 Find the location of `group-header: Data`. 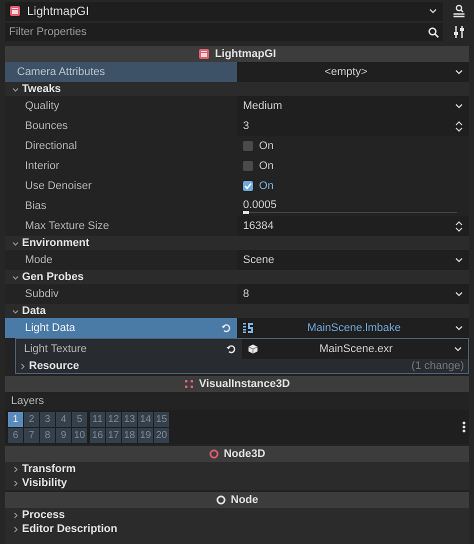

group-header: Data is located at coordinates (237, 311).